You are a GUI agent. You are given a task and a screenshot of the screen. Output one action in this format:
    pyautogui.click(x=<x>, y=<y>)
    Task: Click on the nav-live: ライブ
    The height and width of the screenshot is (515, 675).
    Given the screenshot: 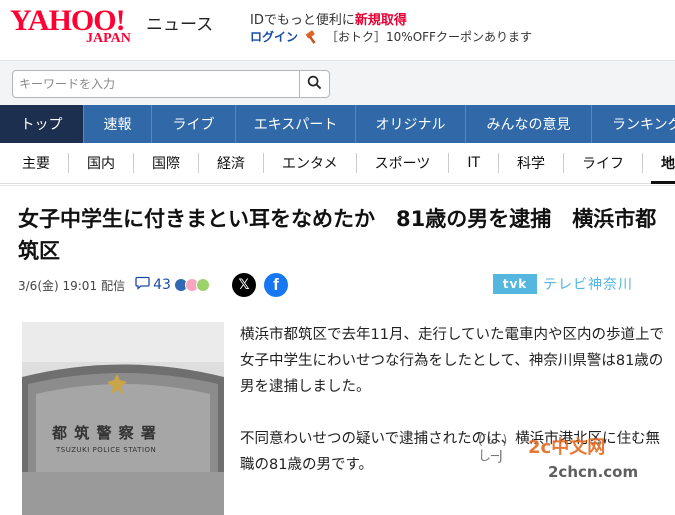 What is the action you would take?
    pyautogui.click(x=194, y=124)
    